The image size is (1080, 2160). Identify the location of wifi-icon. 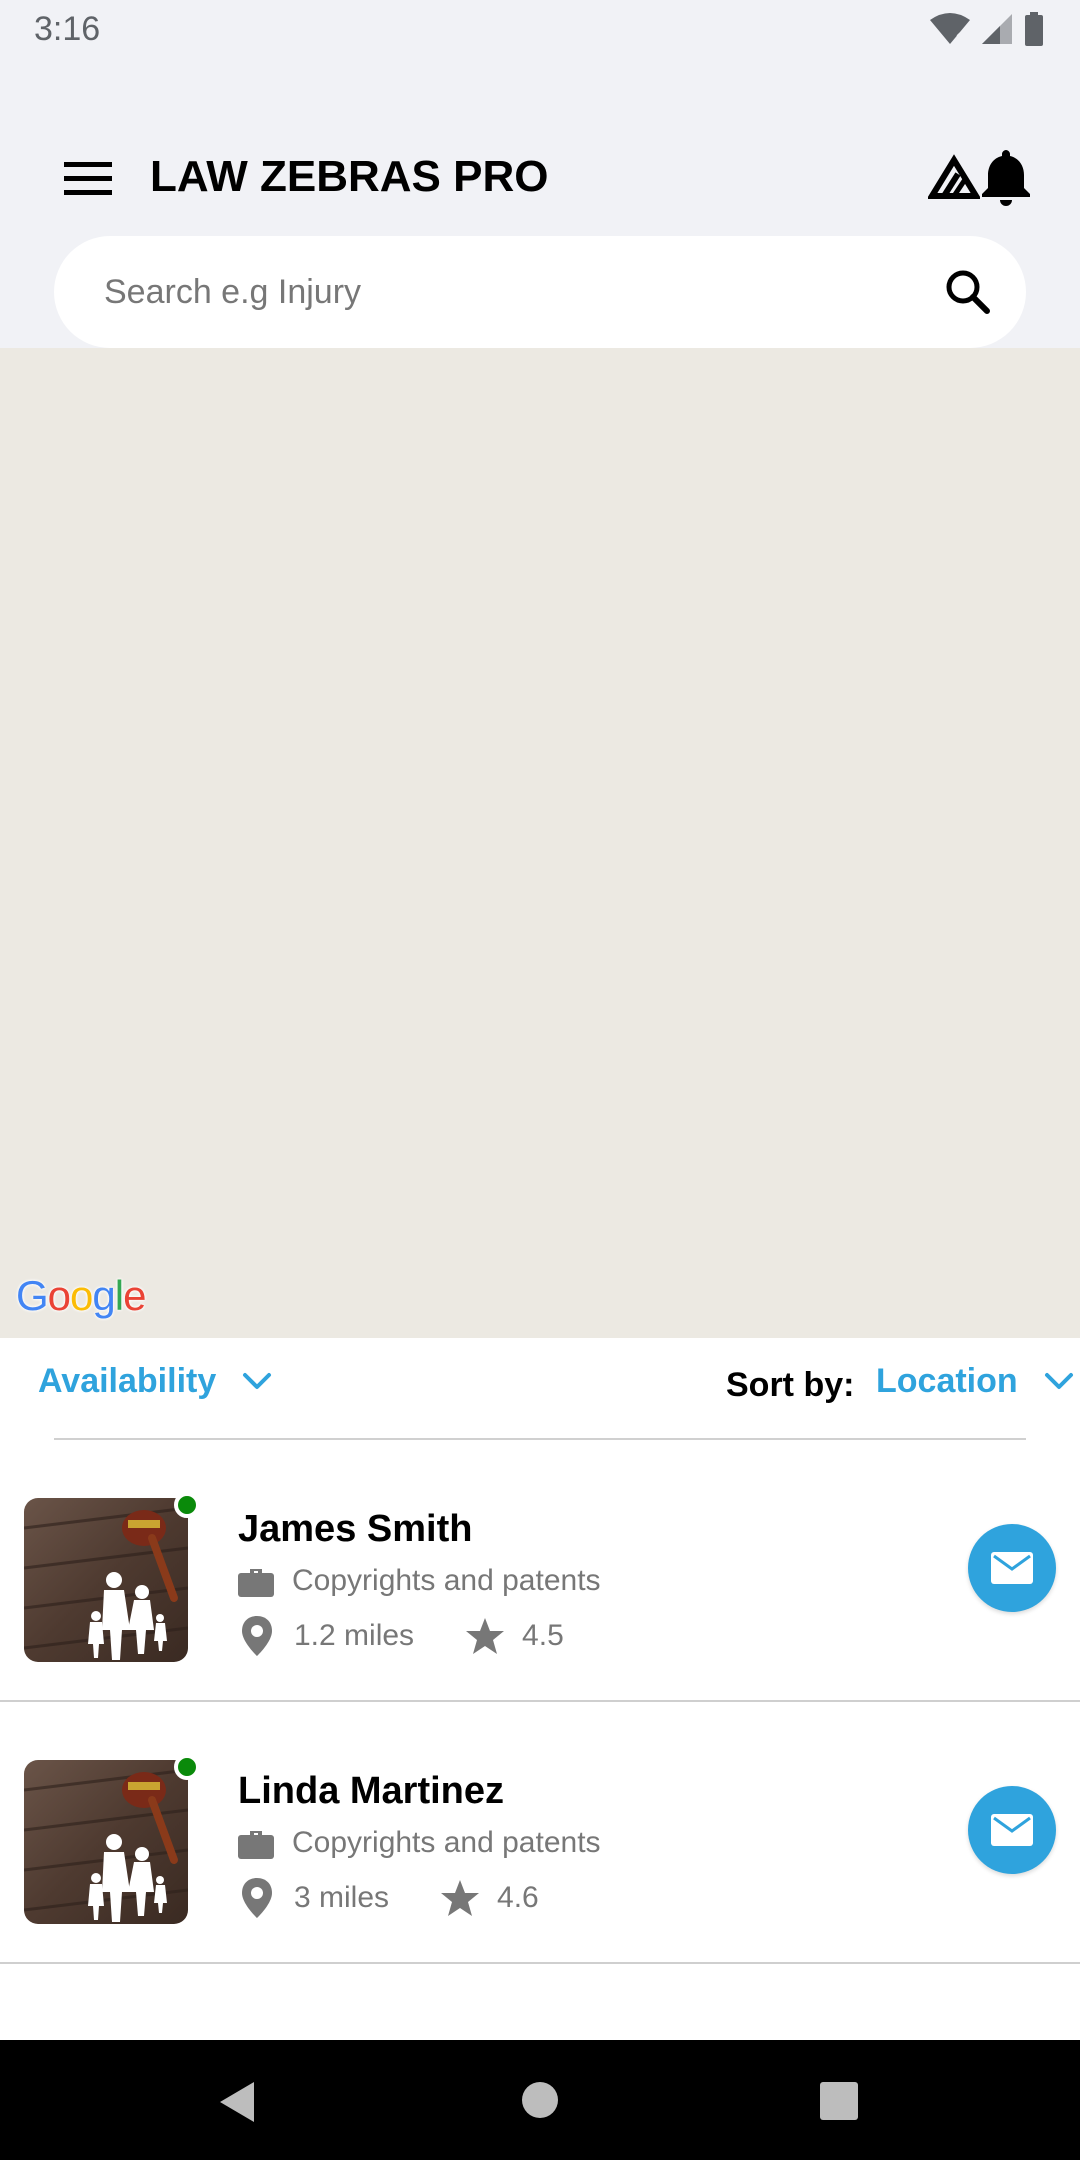
(950, 28).